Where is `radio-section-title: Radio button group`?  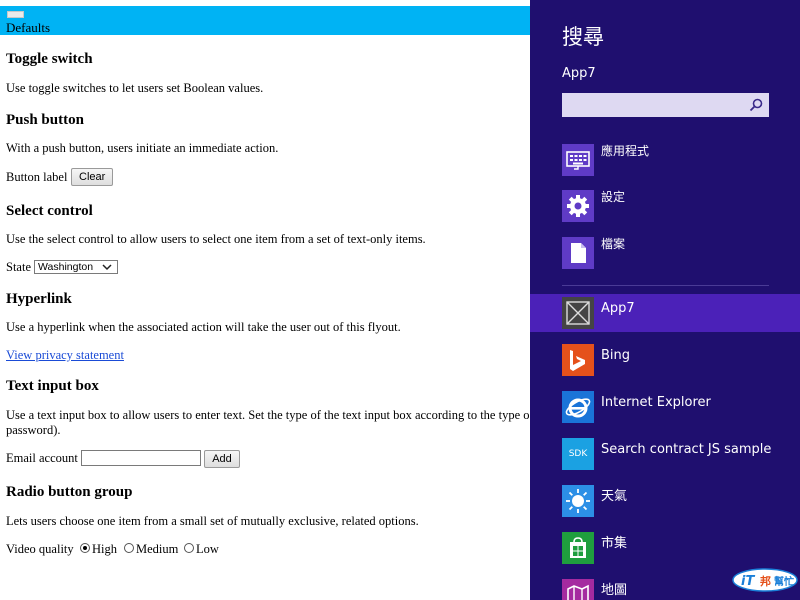
radio-section-title: Radio button group is located at coordinates (69, 492).